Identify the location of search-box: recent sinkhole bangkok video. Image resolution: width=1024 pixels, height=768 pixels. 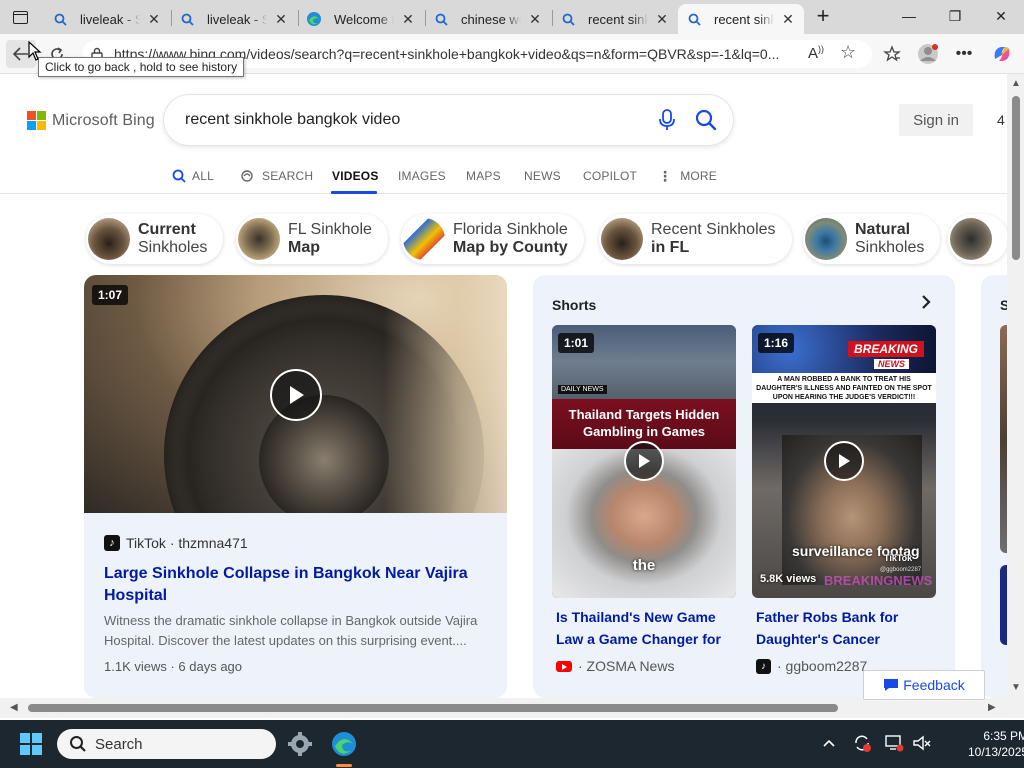
(448, 120).